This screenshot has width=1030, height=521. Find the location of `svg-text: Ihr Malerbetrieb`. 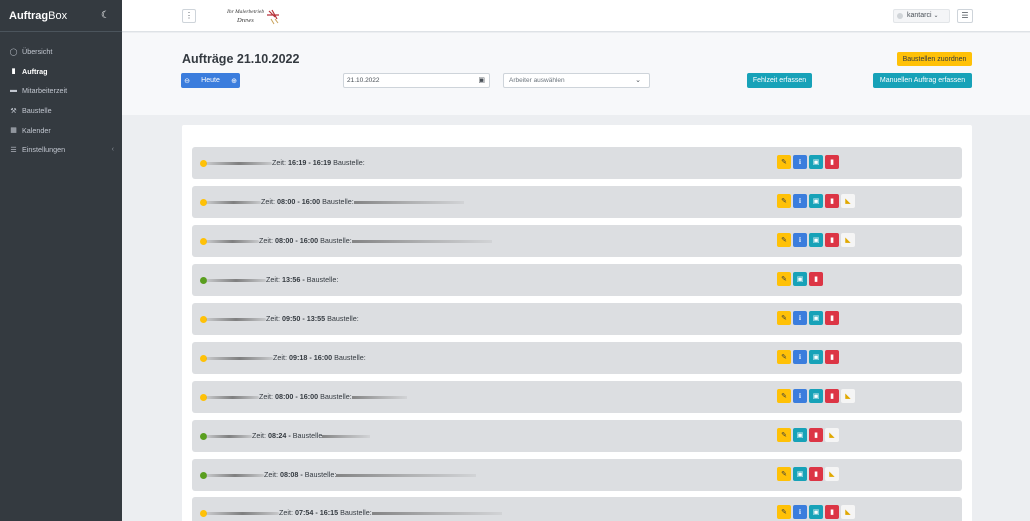

svg-text: Ihr Malerbetrieb is located at coordinates (245, 12).